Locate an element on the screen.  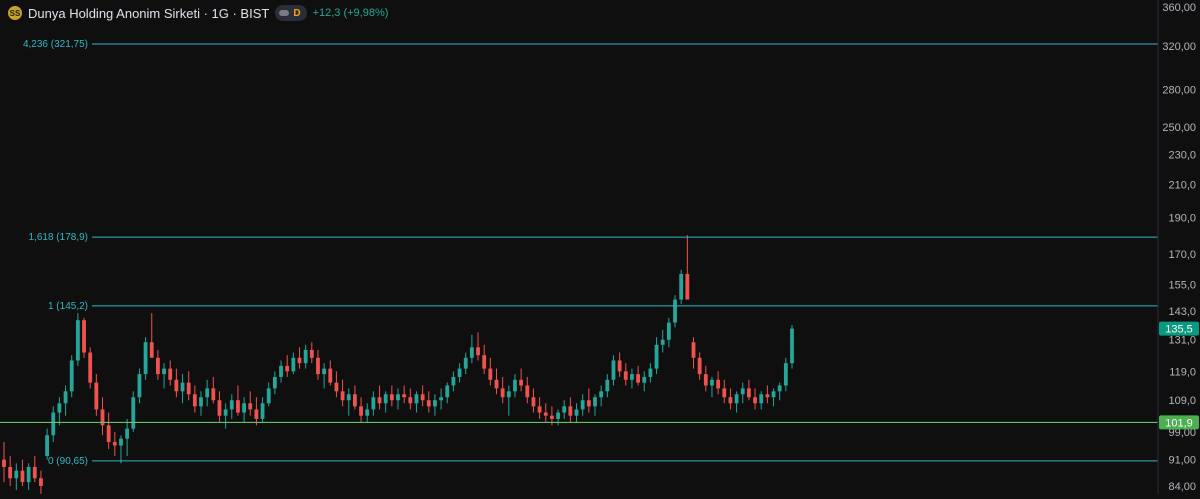
y-tick-label: 84,00 is located at coordinates (1182, 487).